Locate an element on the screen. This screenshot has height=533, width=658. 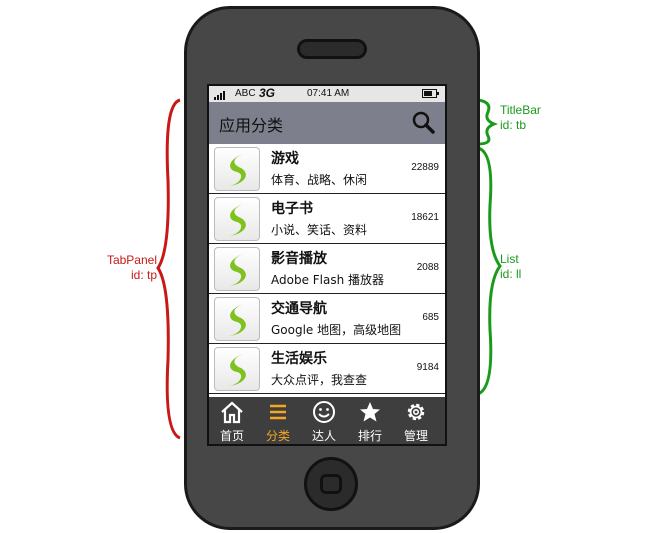
list-item-count: 9184 is located at coordinates (427, 367).